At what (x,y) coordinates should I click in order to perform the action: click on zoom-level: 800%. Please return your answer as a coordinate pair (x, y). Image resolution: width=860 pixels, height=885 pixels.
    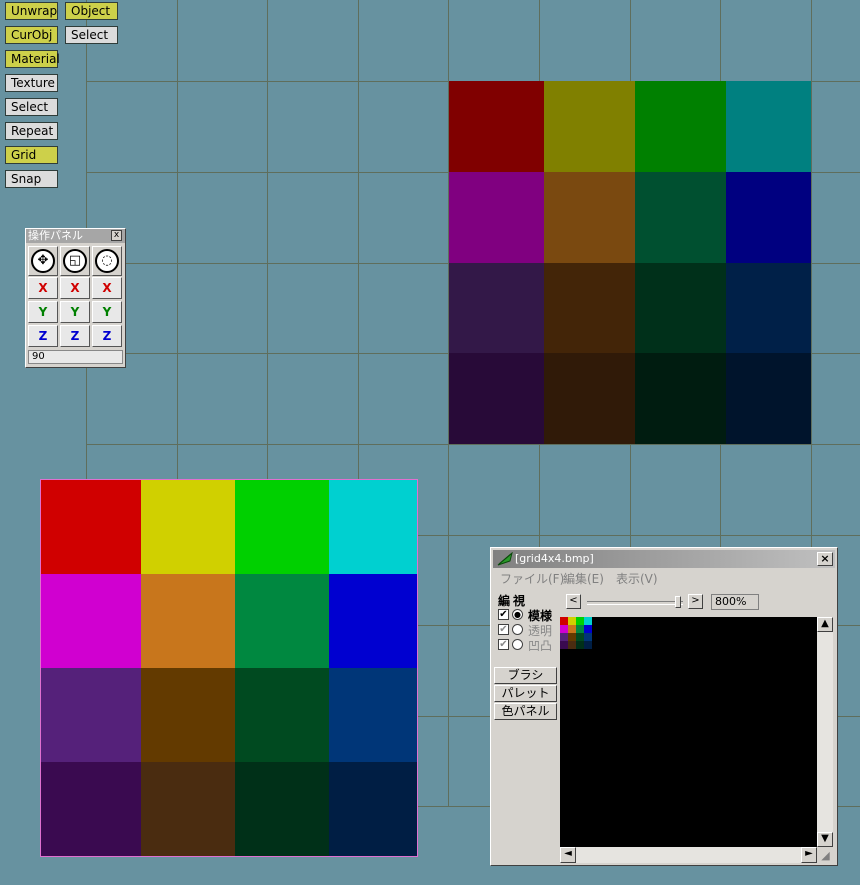
    Looking at the image, I should click on (735, 602).